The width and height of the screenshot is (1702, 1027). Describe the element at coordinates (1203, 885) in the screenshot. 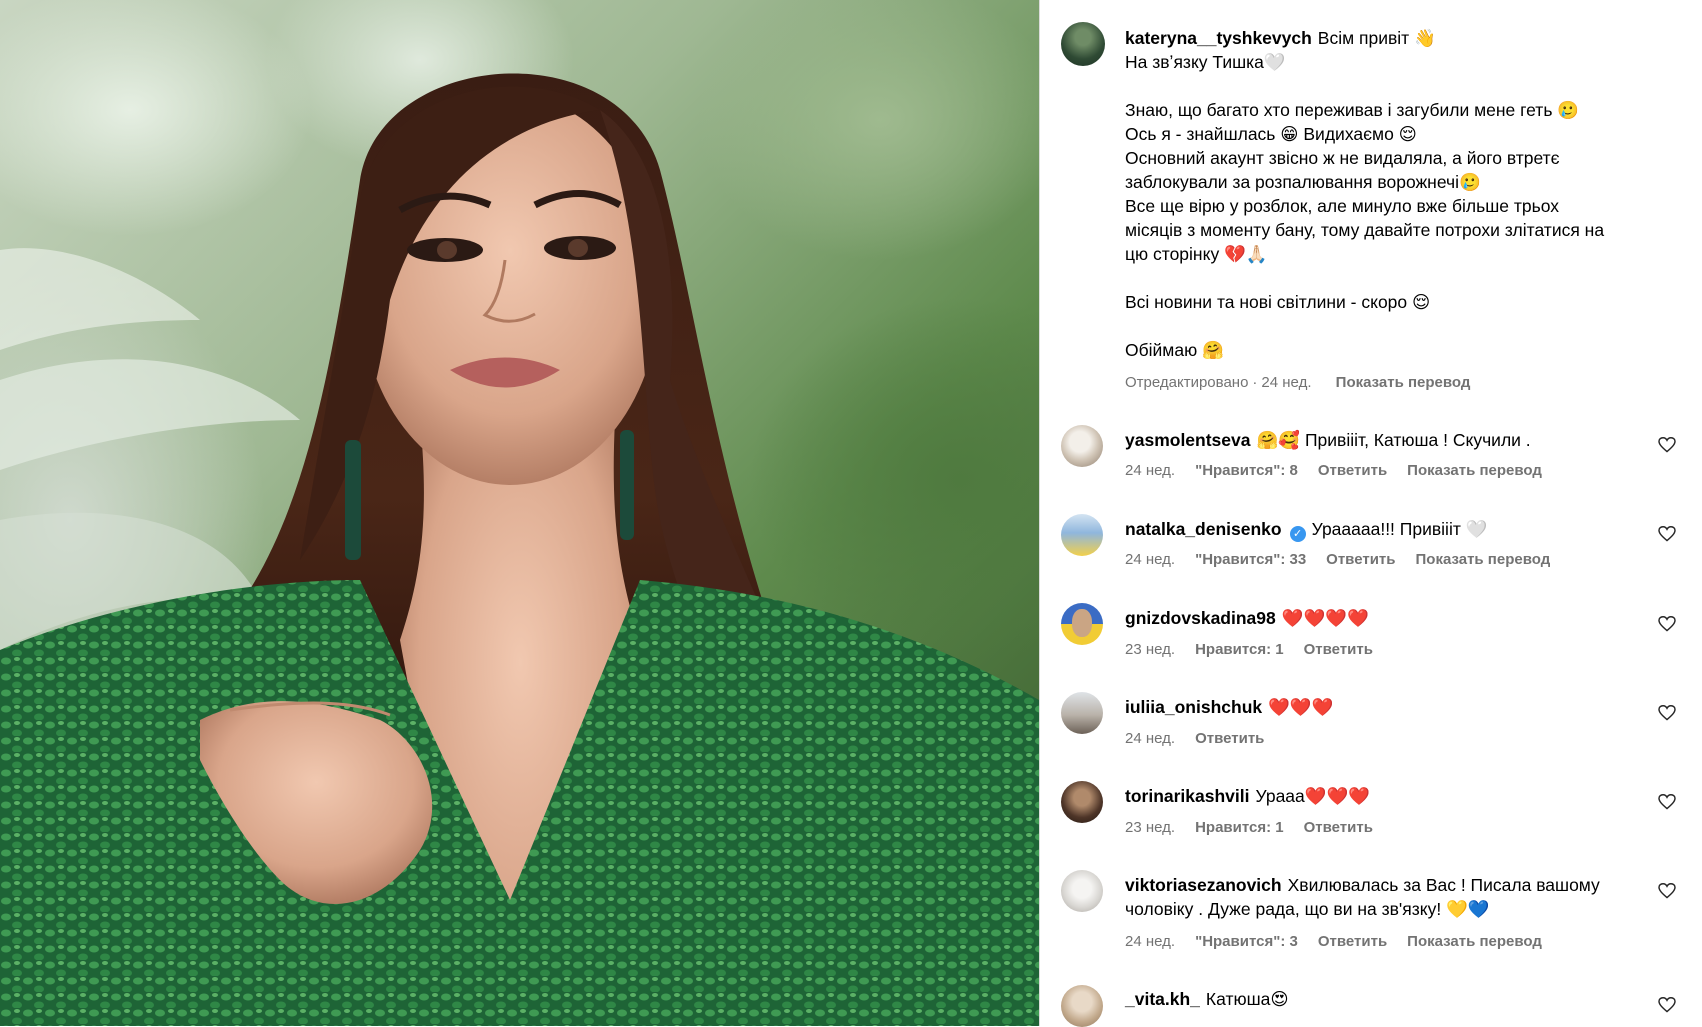

I see `comment-username: viktoriasezanovich` at that location.